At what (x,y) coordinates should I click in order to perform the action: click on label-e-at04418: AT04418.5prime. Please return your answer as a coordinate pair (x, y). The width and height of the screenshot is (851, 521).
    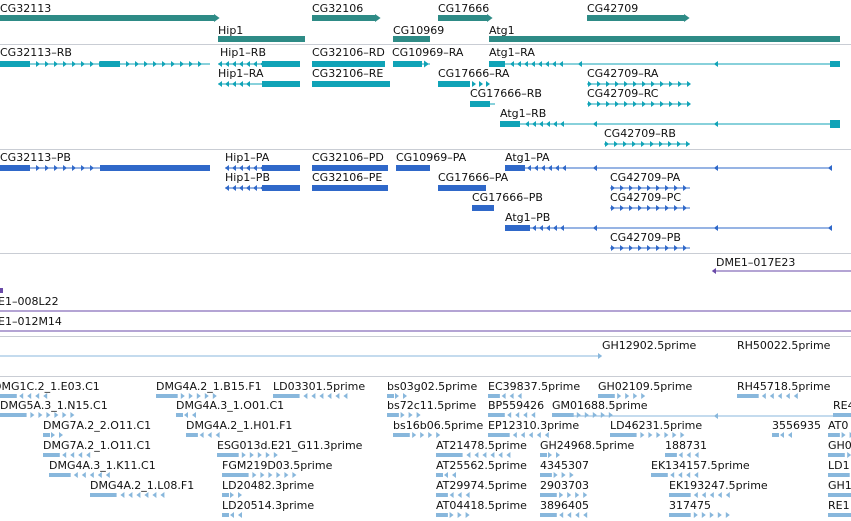
    Looking at the image, I should click on (481, 505).